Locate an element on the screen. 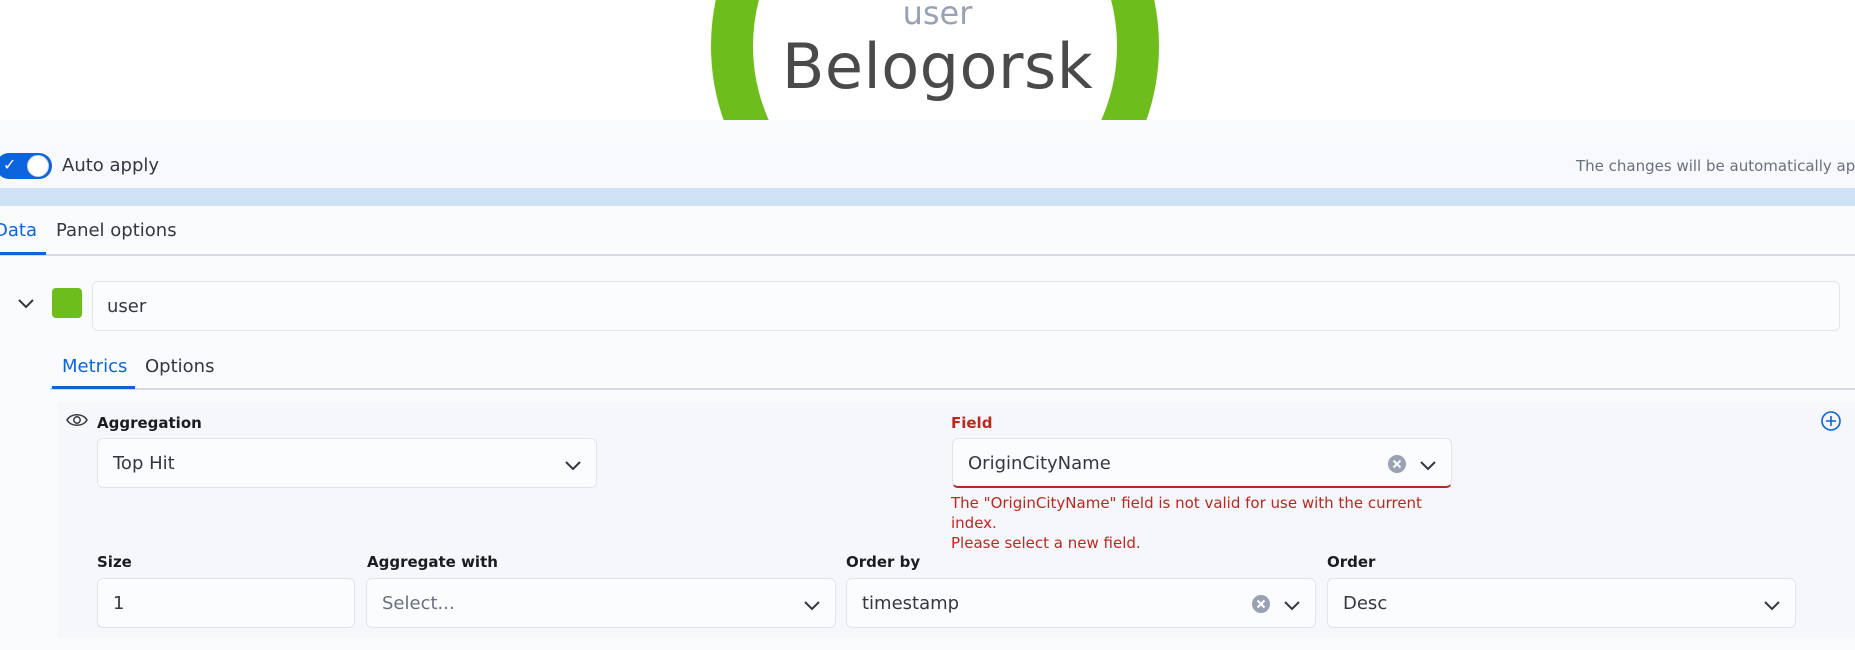 This screenshot has height=650, width=1855. aggregation-label: Aggregation is located at coordinates (149, 423).